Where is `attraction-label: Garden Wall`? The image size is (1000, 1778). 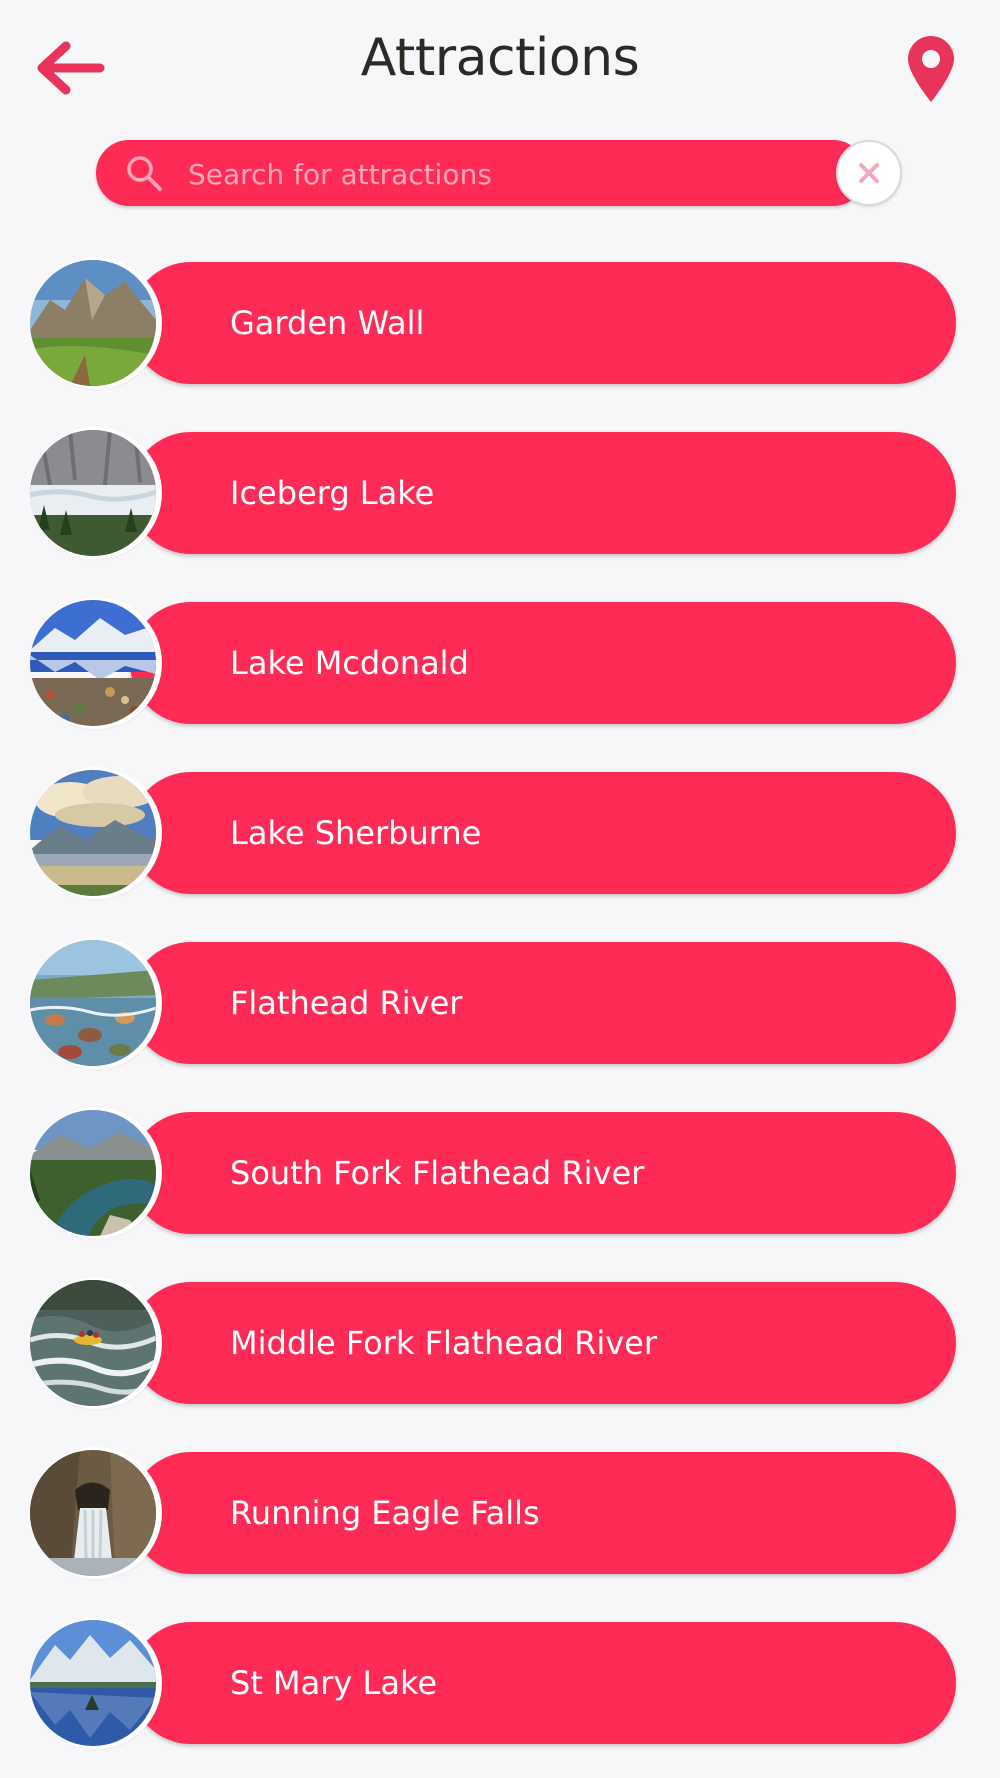 attraction-label: Garden Wall is located at coordinates (327, 323).